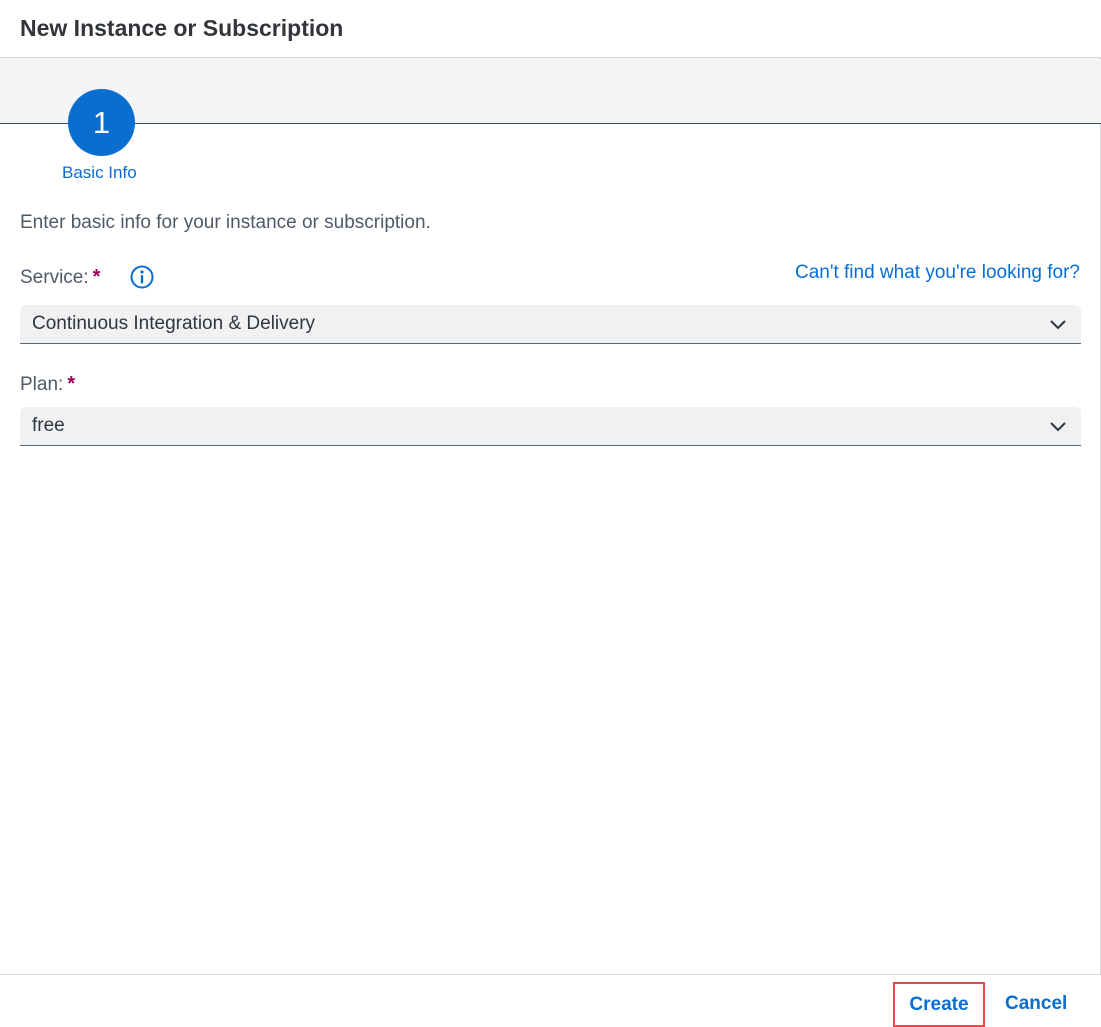 The width and height of the screenshot is (1101, 1027). Describe the element at coordinates (1036, 1004) in the screenshot. I see `cancel-button: Cancel` at that location.